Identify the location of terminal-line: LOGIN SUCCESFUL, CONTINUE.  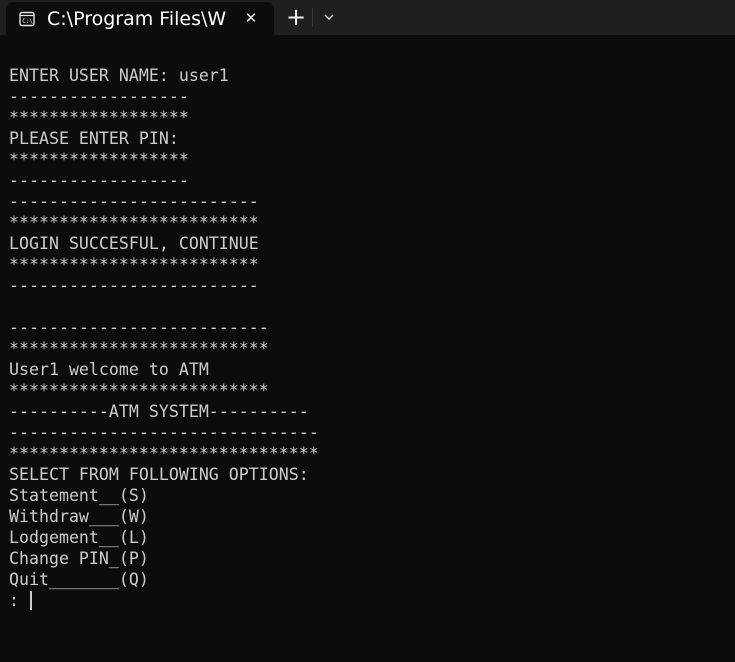
(134, 243).